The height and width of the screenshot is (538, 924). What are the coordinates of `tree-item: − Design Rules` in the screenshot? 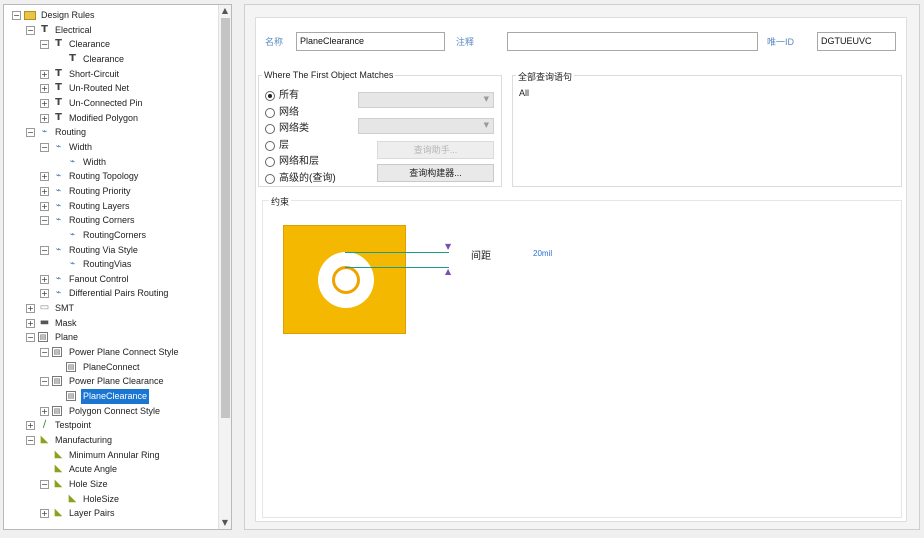 It's located at (112, 15).